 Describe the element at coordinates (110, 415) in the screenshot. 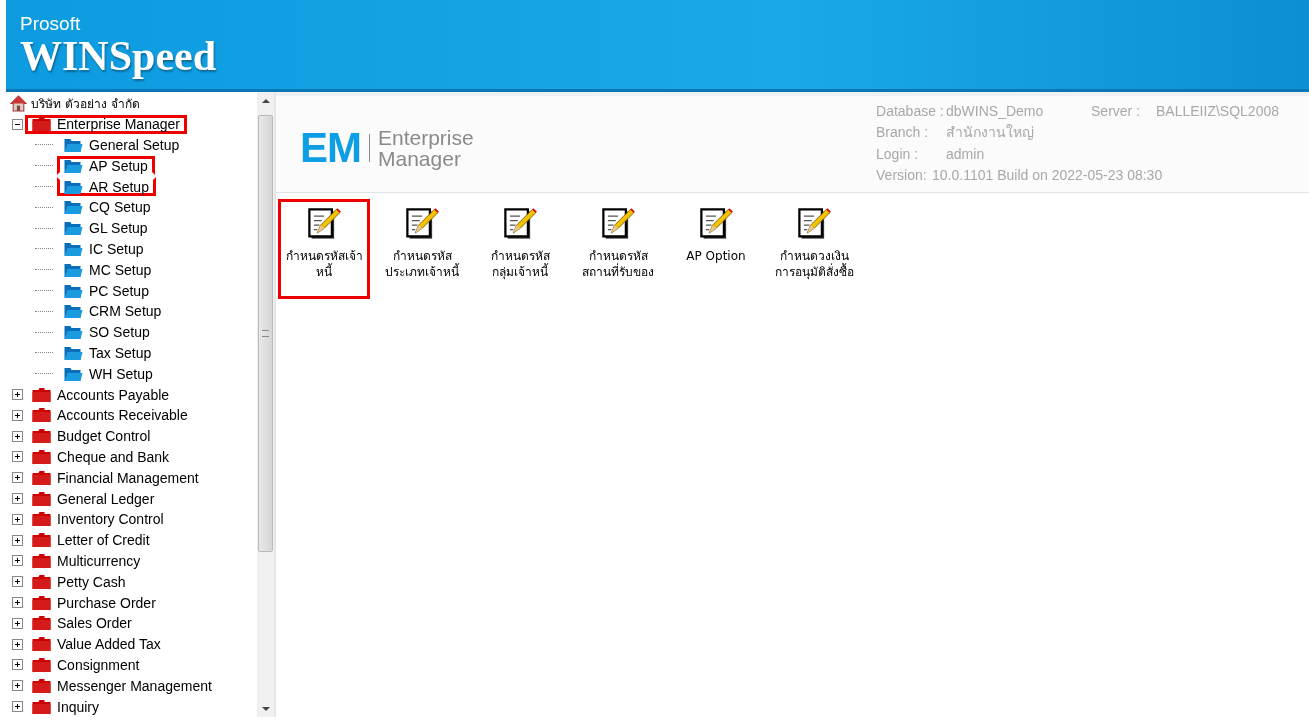

I see `tree-item: Accounts Receivable` at that location.